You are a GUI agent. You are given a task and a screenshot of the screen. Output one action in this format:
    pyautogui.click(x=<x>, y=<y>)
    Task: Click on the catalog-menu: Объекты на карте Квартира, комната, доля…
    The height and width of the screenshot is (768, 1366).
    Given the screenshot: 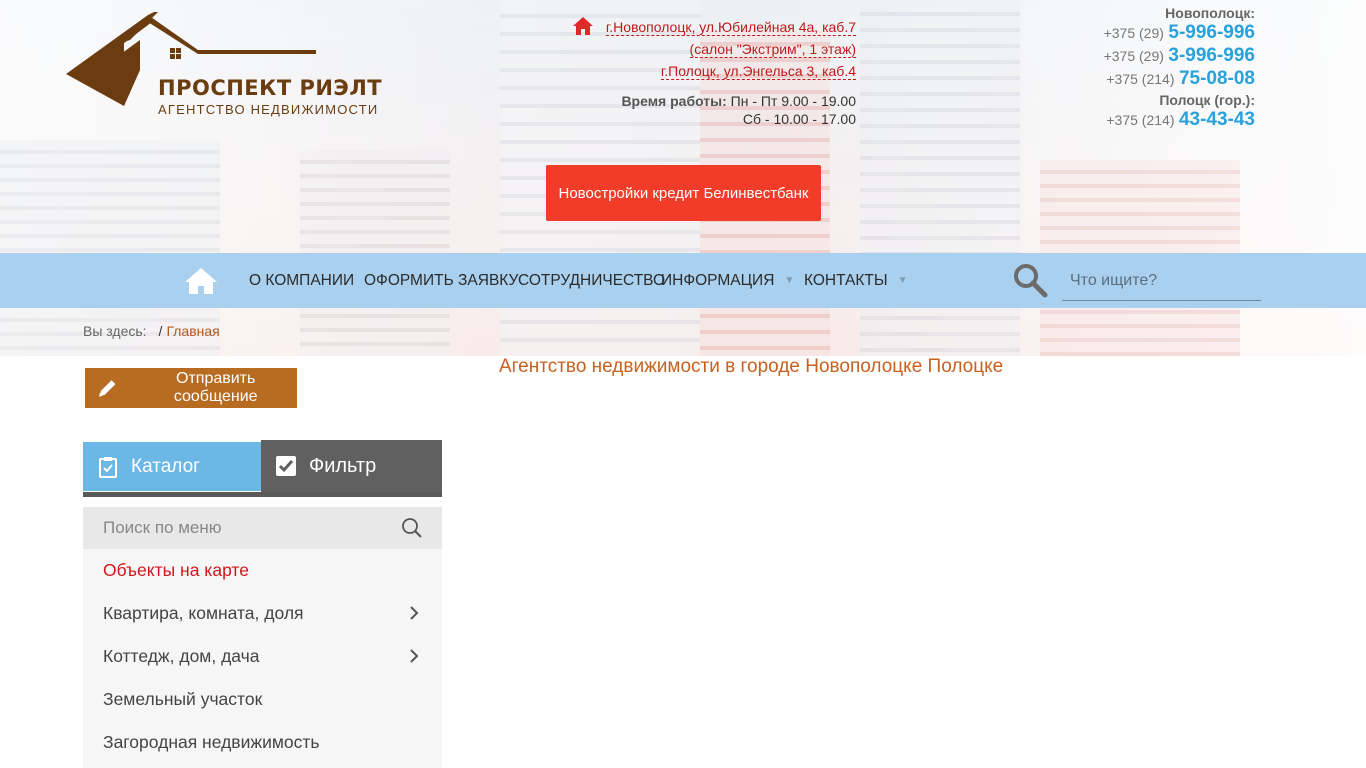 What is the action you would take?
    pyautogui.click(x=262, y=658)
    